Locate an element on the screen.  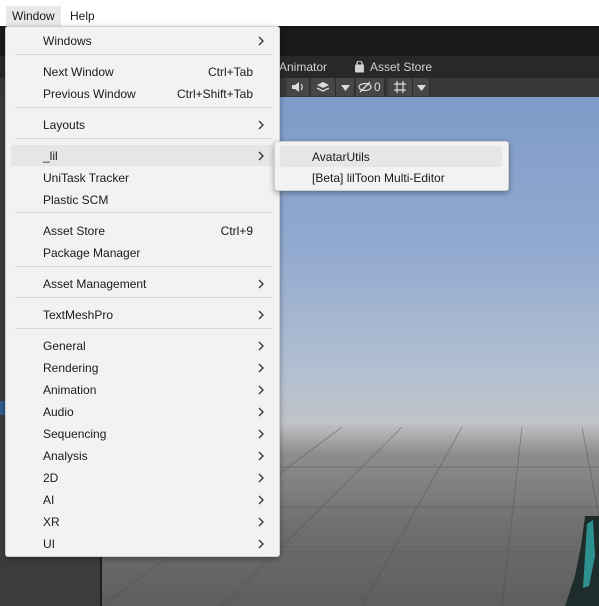
menu-item-shortcut: Ctrl+Shift+Tab is located at coordinates (214, 94).